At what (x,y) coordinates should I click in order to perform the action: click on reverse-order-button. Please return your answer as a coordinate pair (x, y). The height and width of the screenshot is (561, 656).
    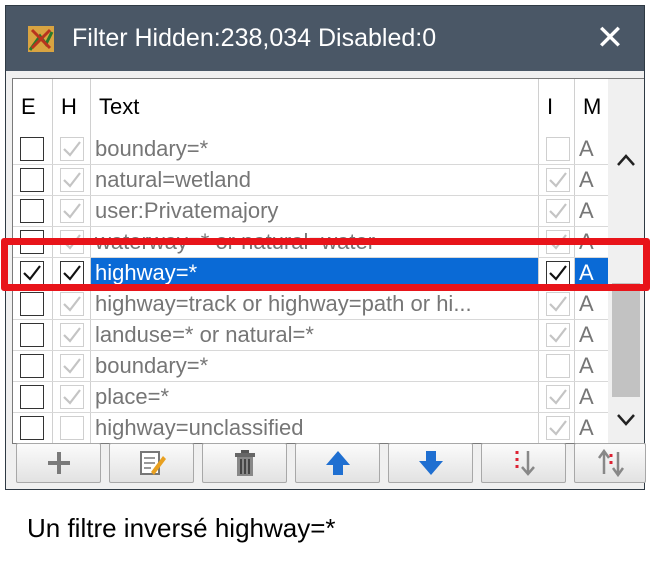
    Looking at the image, I should click on (610, 463).